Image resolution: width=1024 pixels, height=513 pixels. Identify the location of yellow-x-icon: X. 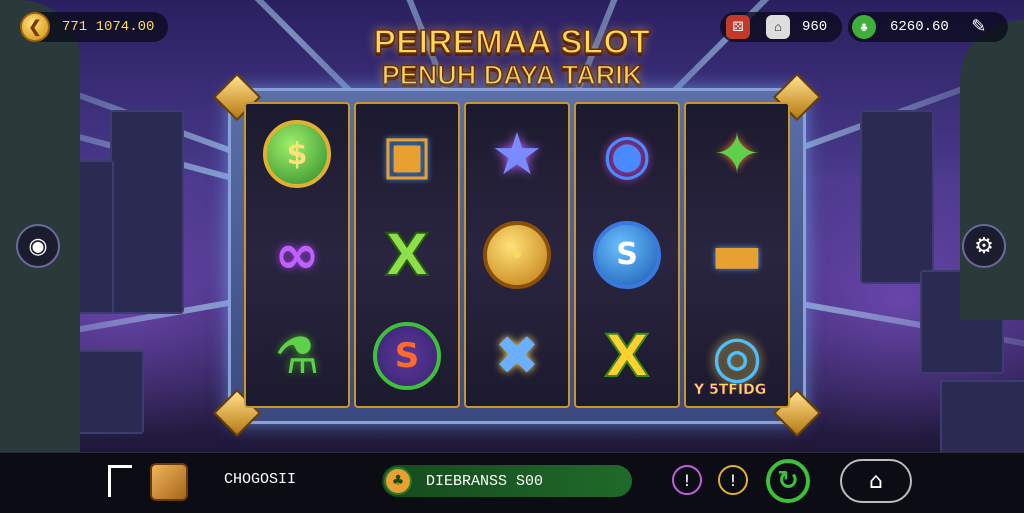
(627, 356).